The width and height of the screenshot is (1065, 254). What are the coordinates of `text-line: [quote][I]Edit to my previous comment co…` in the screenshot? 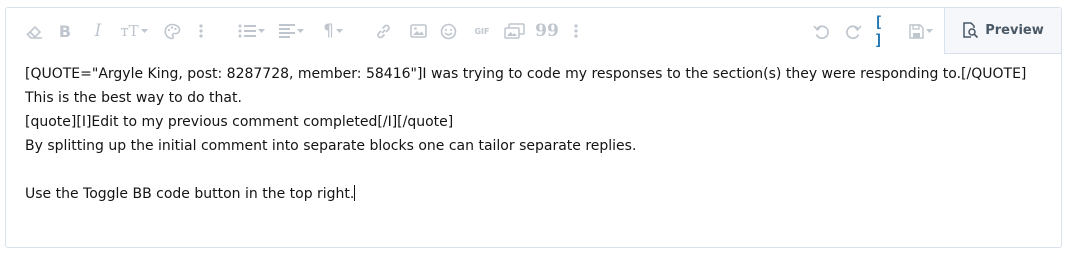 It's located at (239, 122).